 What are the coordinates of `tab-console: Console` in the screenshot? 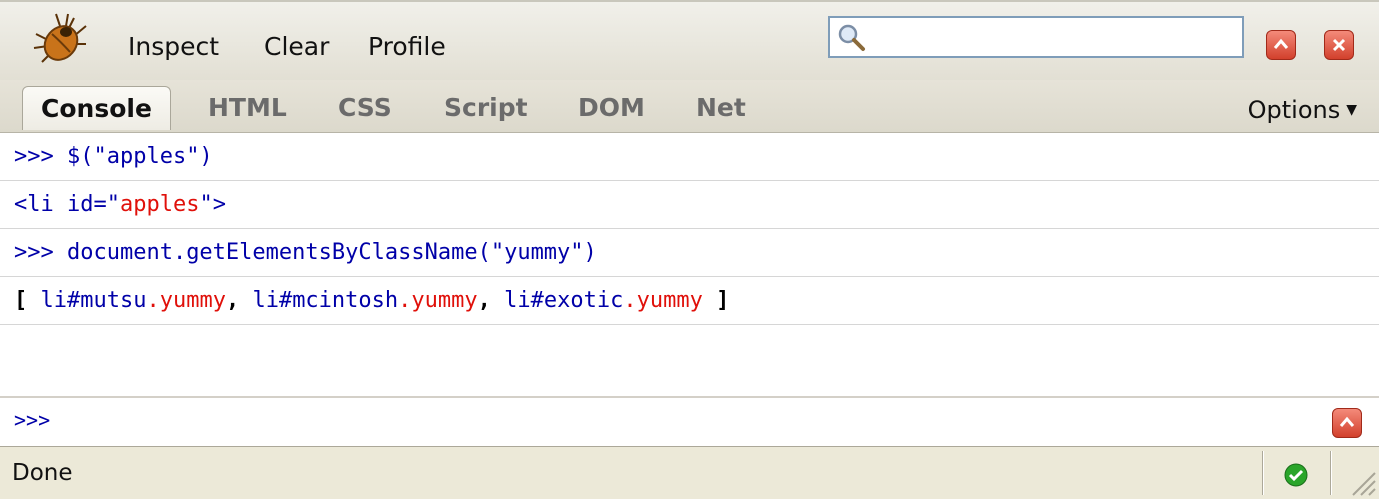 It's located at (96, 108).